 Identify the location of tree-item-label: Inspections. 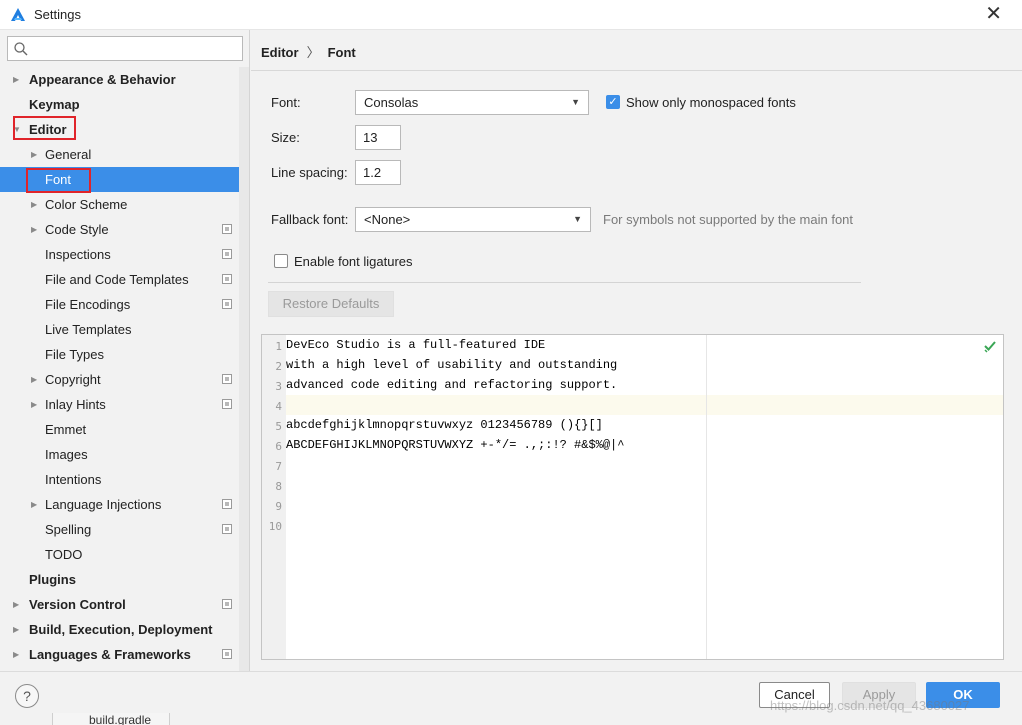
(78, 254).